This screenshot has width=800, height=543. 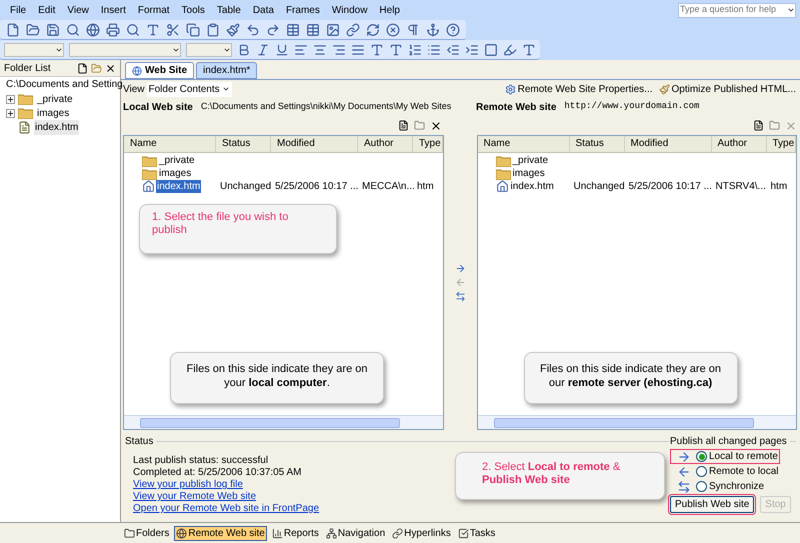 I want to click on globe-icon, so click(x=93, y=29).